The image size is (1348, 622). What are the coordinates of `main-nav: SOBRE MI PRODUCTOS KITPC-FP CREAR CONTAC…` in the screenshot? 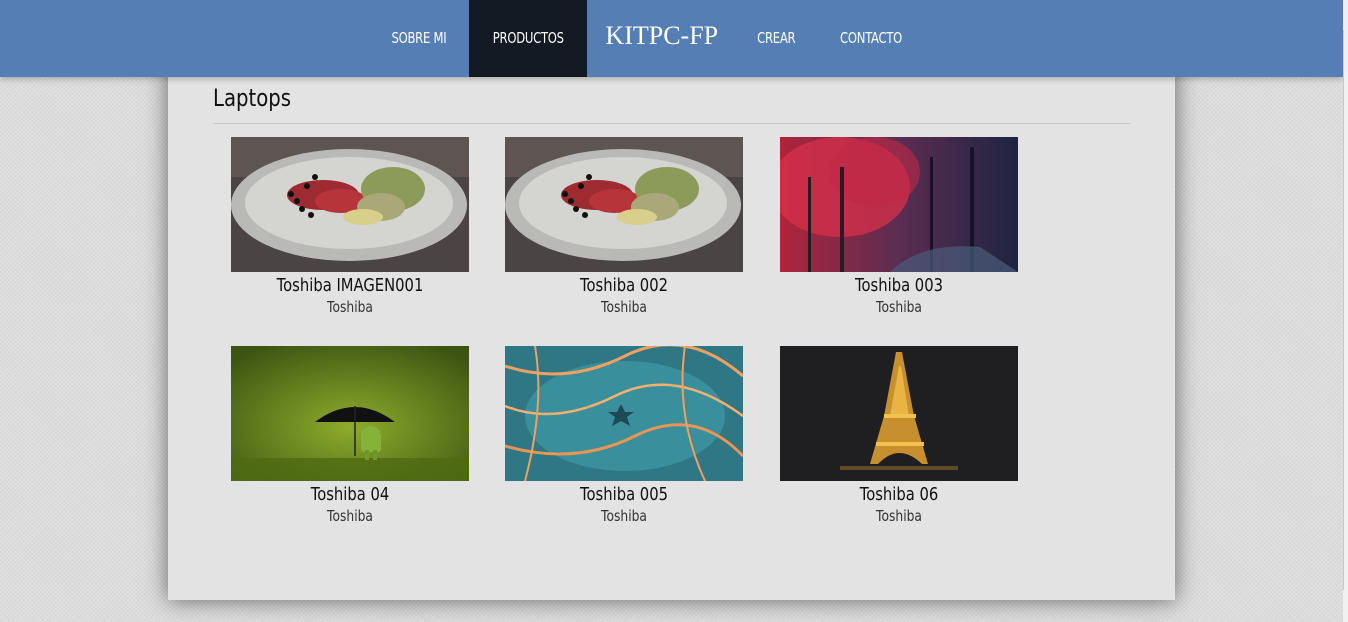 It's located at (647, 38).